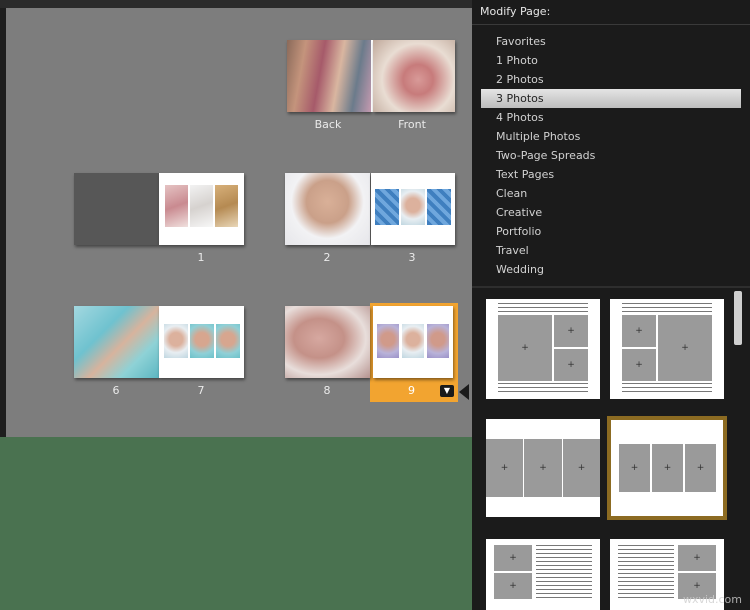 This screenshot has width=750, height=610. What do you see at coordinates (611, 174) in the screenshot?
I see `category-text-pages: Text Pages` at bounding box center [611, 174].